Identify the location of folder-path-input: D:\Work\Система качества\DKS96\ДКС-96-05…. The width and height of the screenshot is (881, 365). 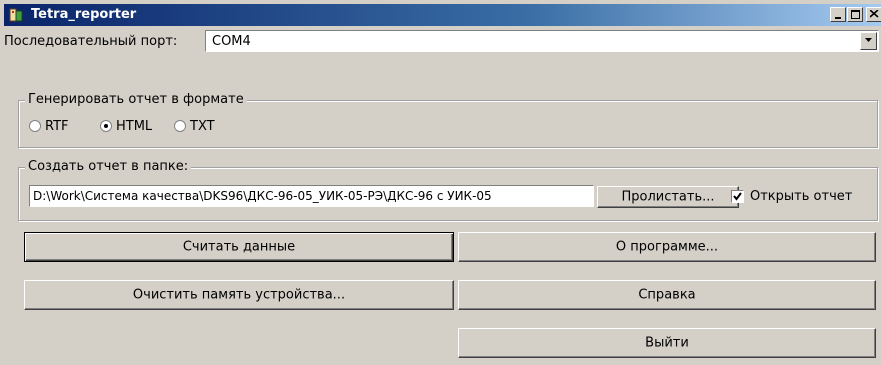
(311, 196).